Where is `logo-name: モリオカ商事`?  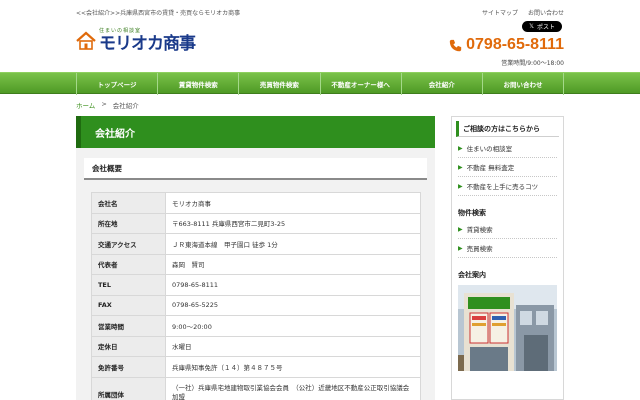 logo-name: モリオカ商事 is located at coordinates (147, 44).